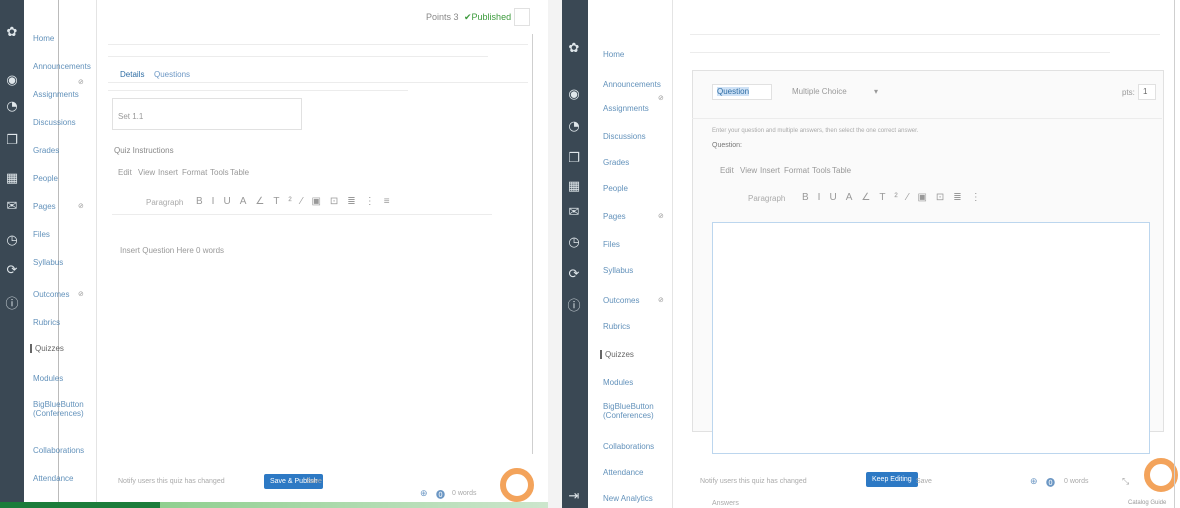  What do you see at coordinates (374, 201) in the screenshot?
I see `list-icon: ⋮` at bounding box center [374, 201].